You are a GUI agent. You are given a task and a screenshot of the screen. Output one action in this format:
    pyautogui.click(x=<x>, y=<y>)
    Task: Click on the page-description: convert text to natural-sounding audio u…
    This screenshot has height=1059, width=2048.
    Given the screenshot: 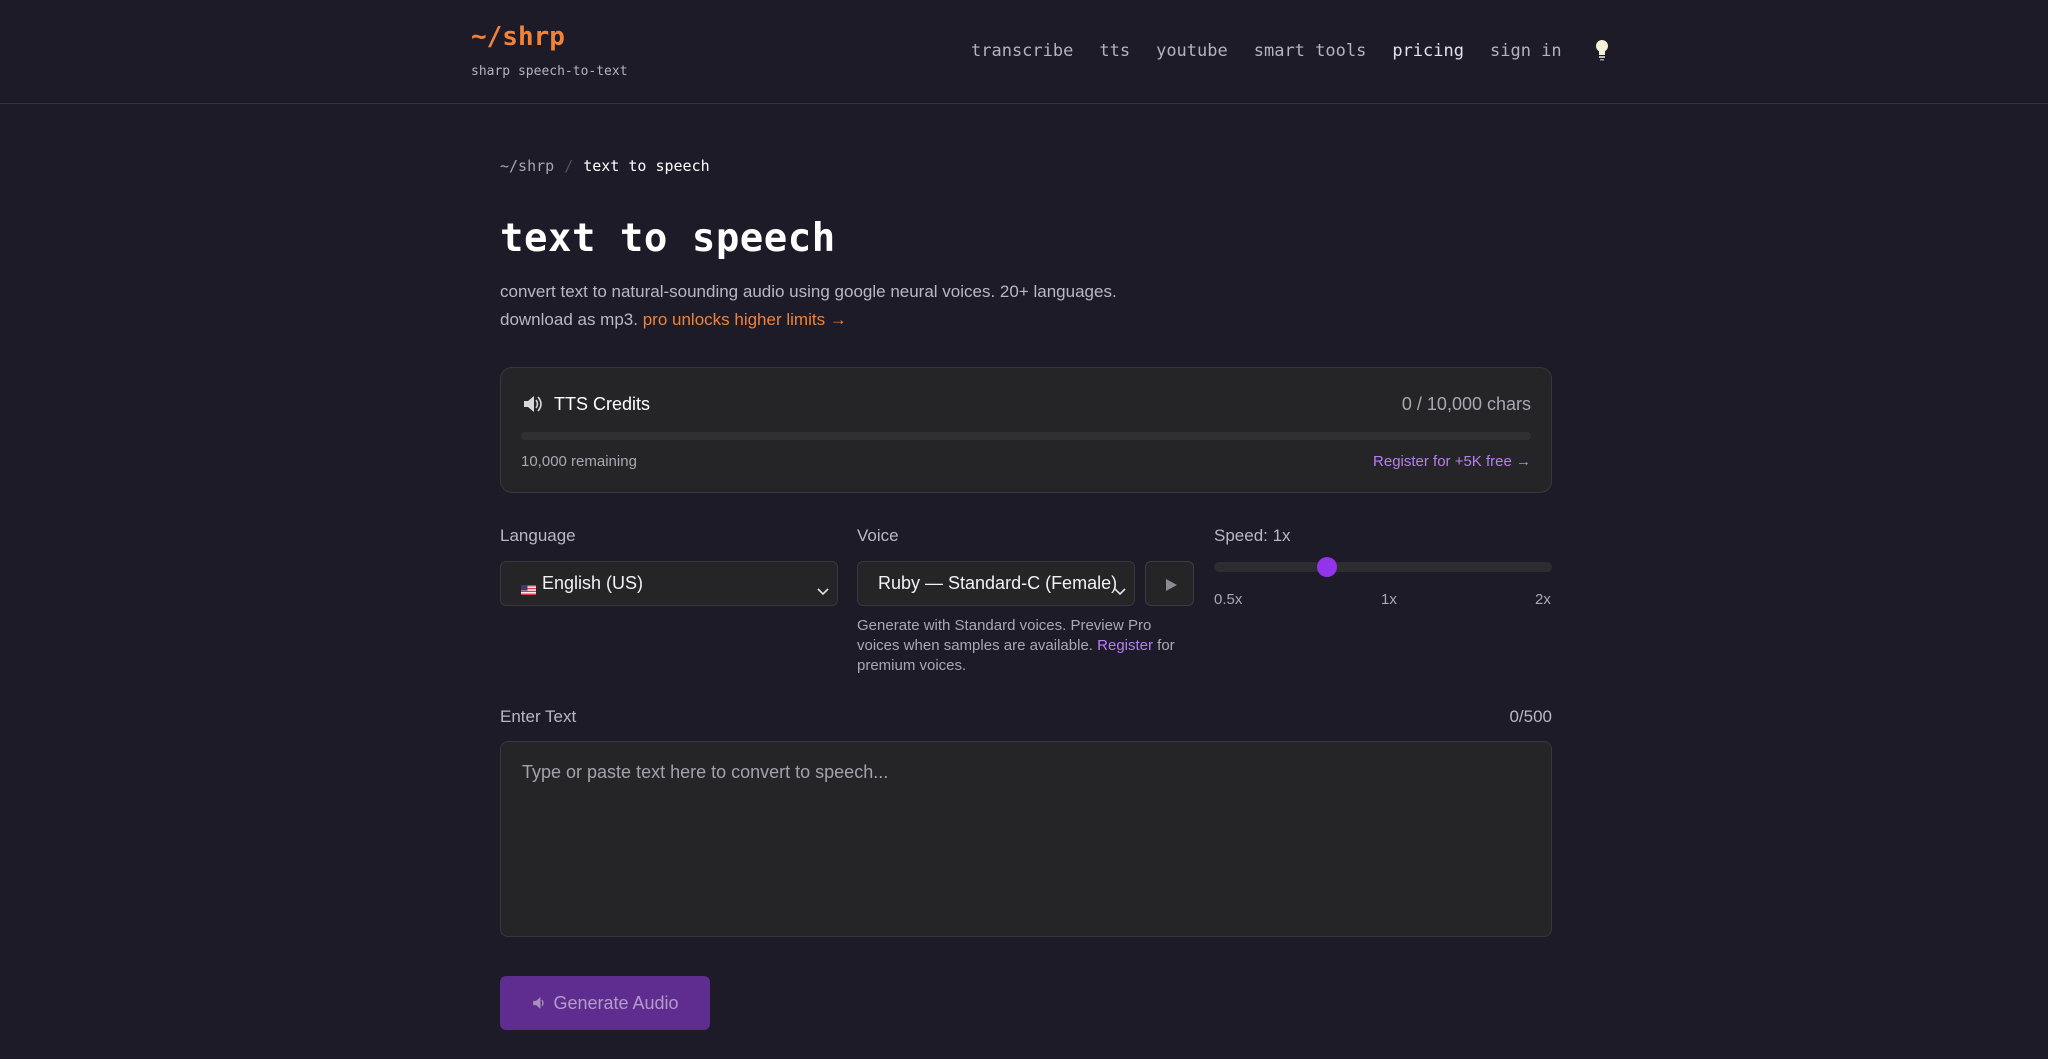 What is the action you would take?
    pyautogui.click(x=840, y=306)
    